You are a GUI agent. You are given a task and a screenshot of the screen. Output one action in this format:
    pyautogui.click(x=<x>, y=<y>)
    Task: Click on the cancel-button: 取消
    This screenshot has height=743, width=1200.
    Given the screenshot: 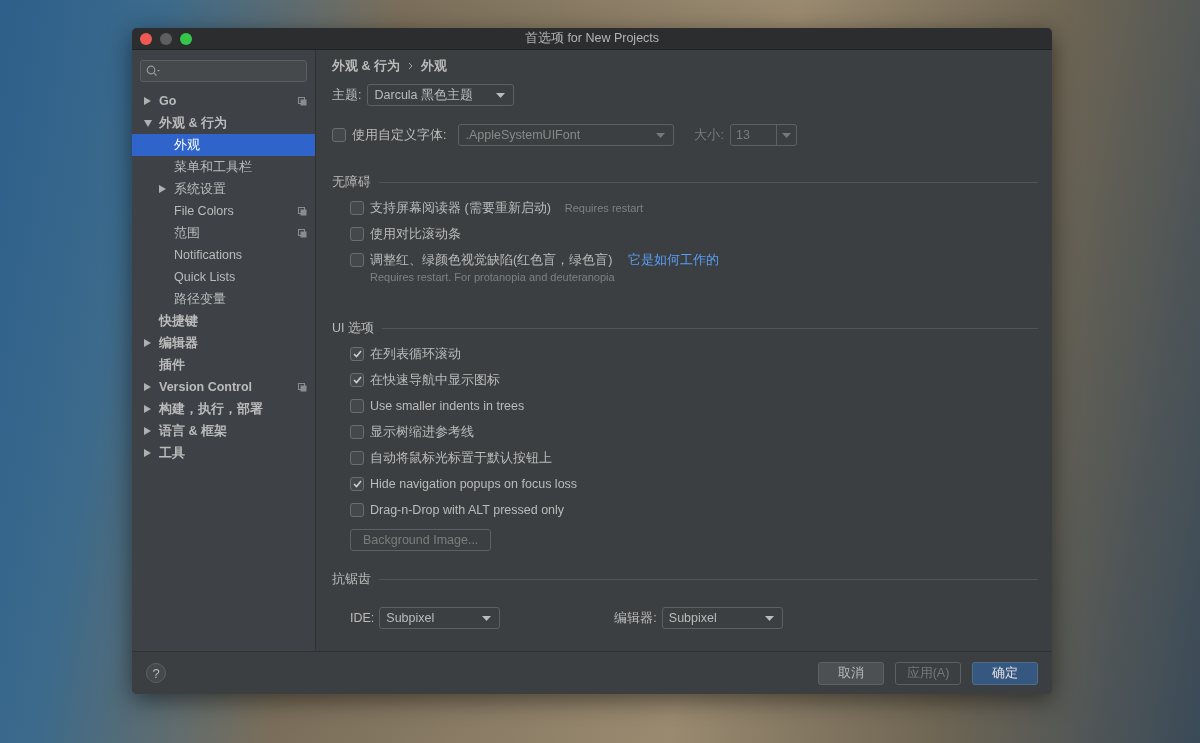 What is the action you would take?
    pyautogui.click(x=851, y=673)
    